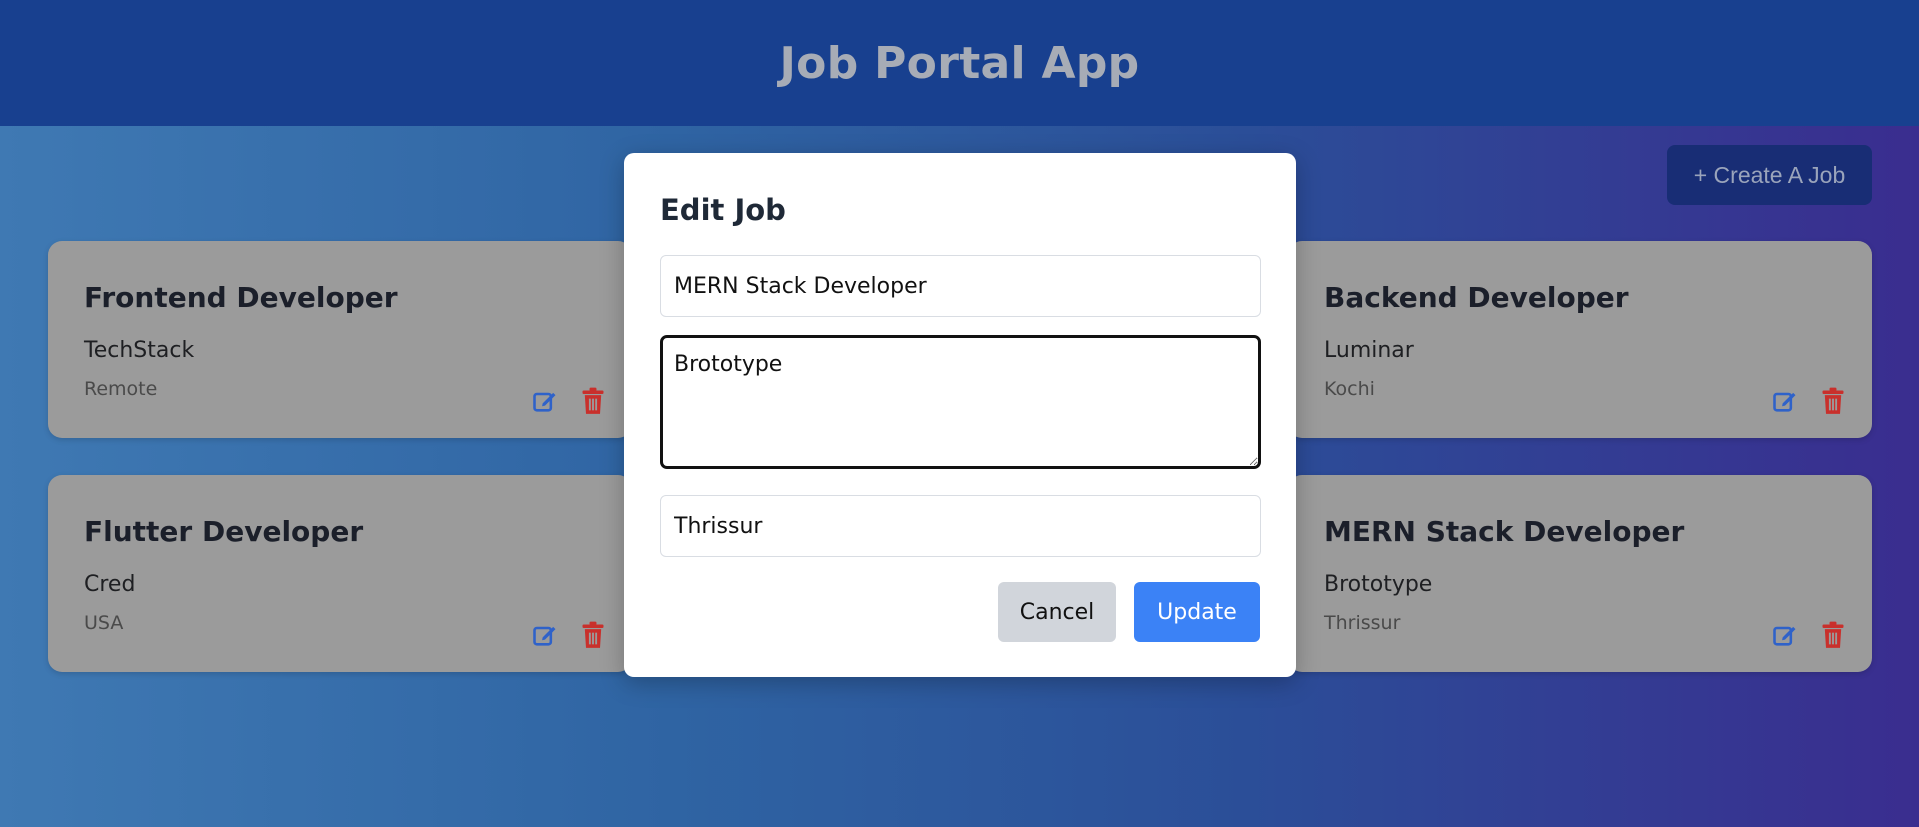  Describe the element at coordinates (960, 402) in the screenshot. I see `company-textarea: Brototype` at that location.